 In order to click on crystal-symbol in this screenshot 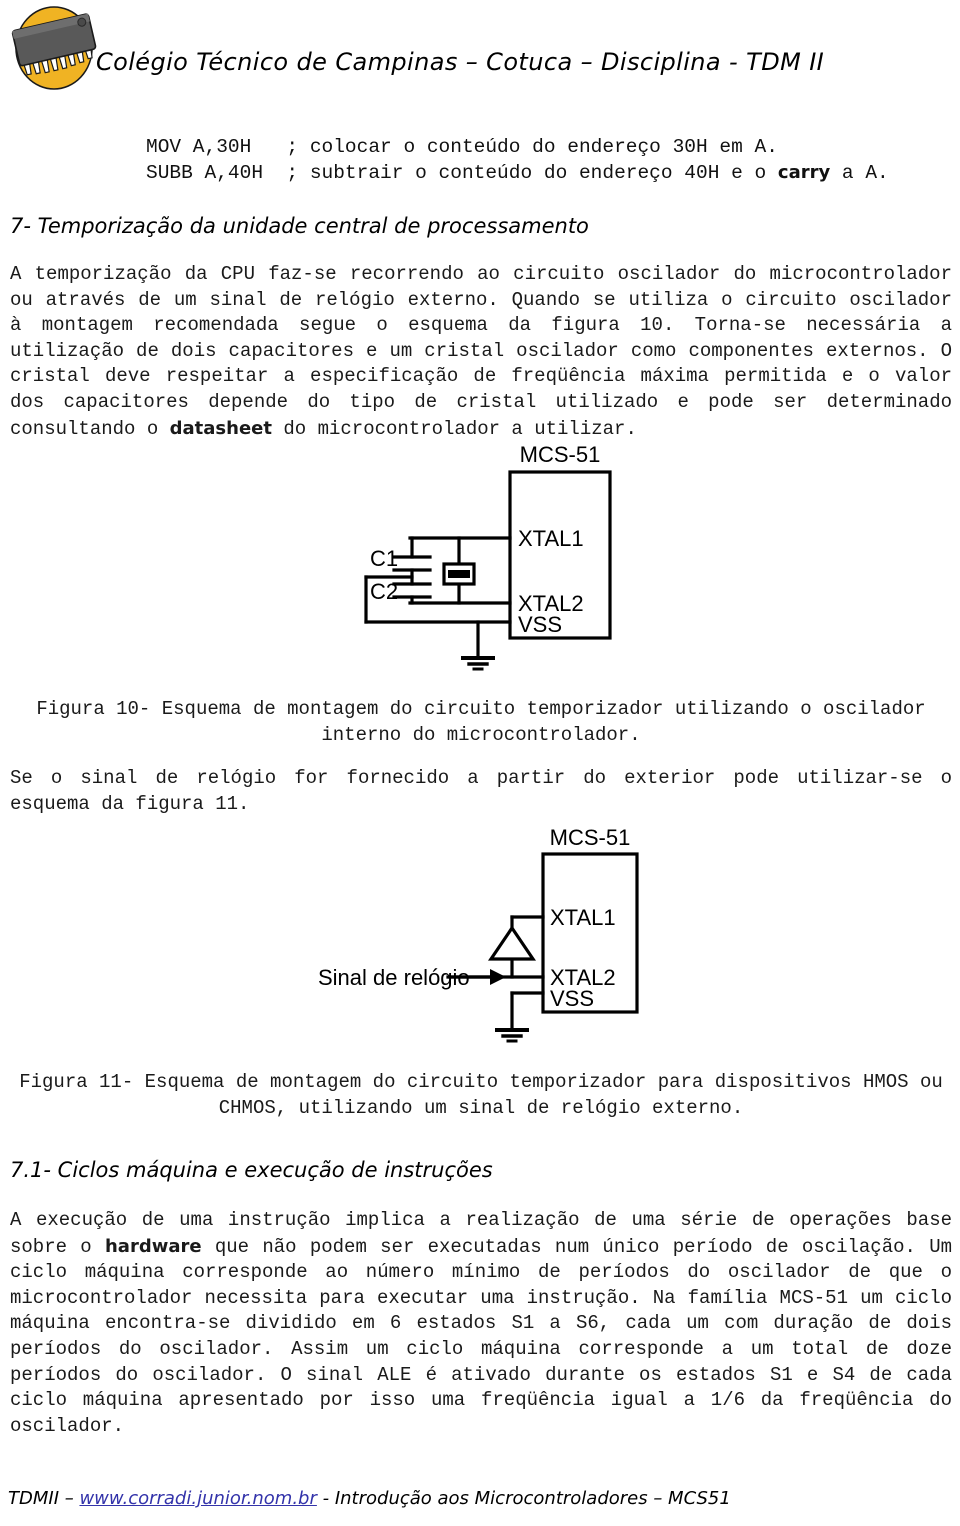, I will do `click(459, 574)`.